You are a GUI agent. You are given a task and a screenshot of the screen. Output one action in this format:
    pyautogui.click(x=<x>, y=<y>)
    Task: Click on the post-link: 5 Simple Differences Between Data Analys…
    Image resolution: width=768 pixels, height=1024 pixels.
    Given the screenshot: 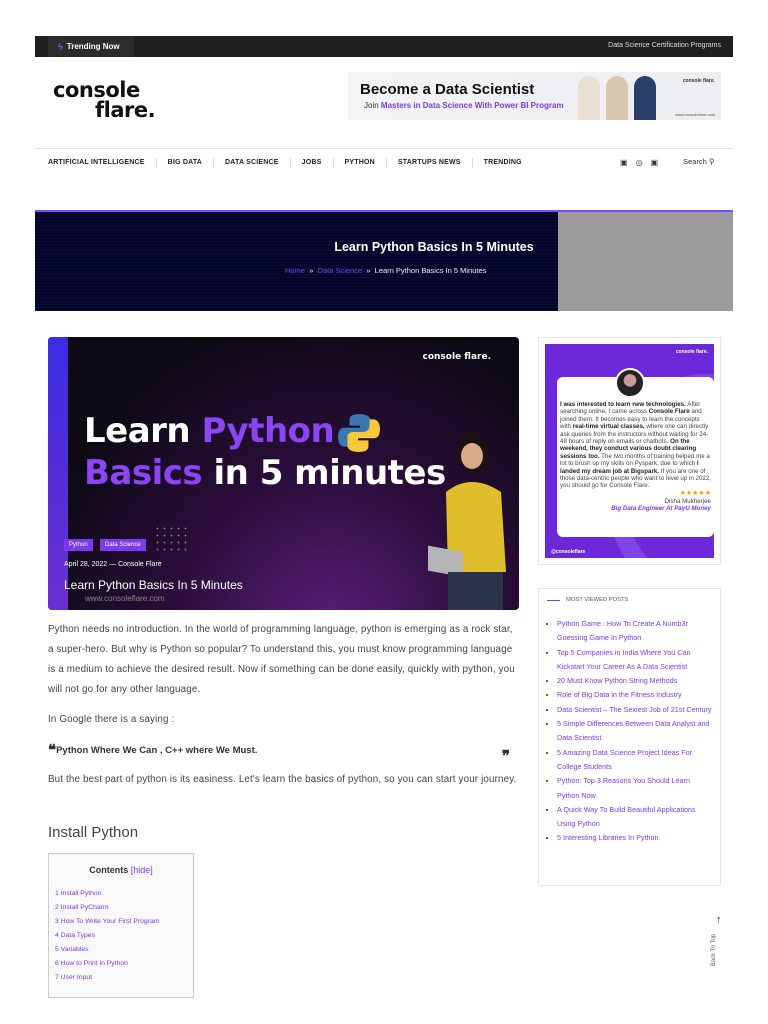 What is the action you would take?
    pyautogui.click(x=634, y=731)
    